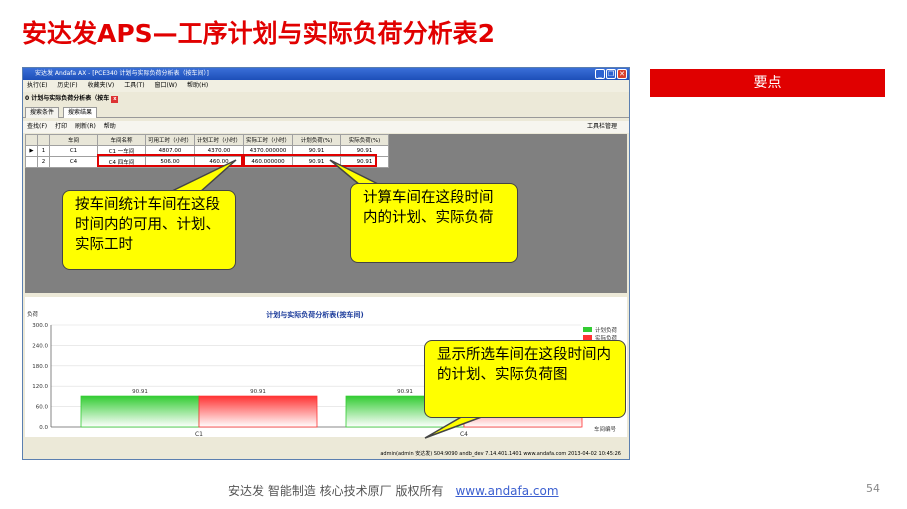  What do you see at coordinates (336, 491) in the screenshot?
I see `footer-company: 安达发 智能制造 核心技术原厂 版权所有` at bounding box center [336, 491].